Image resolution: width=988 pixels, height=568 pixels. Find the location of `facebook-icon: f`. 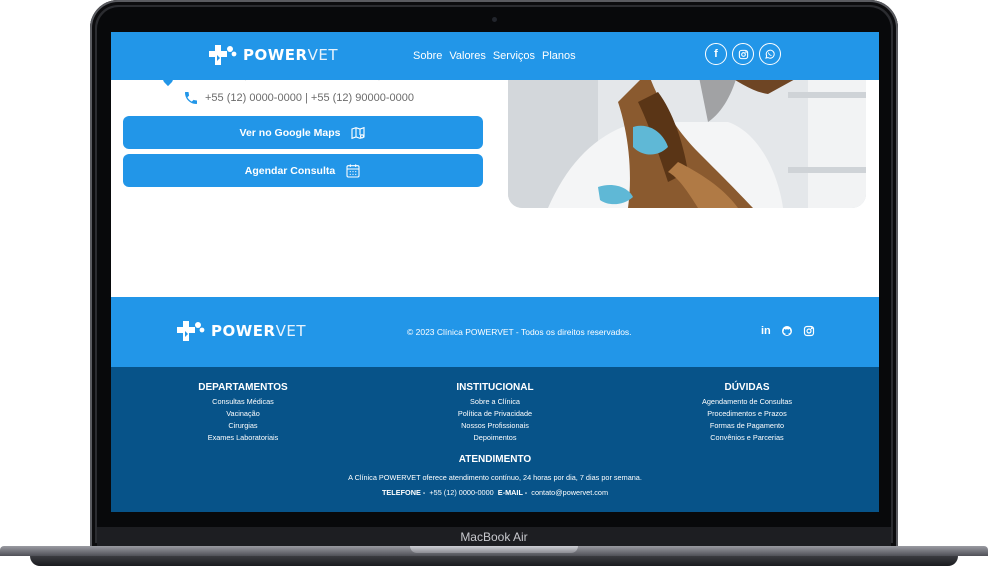

facebook-icon: f is located at coordinates (716, 54).